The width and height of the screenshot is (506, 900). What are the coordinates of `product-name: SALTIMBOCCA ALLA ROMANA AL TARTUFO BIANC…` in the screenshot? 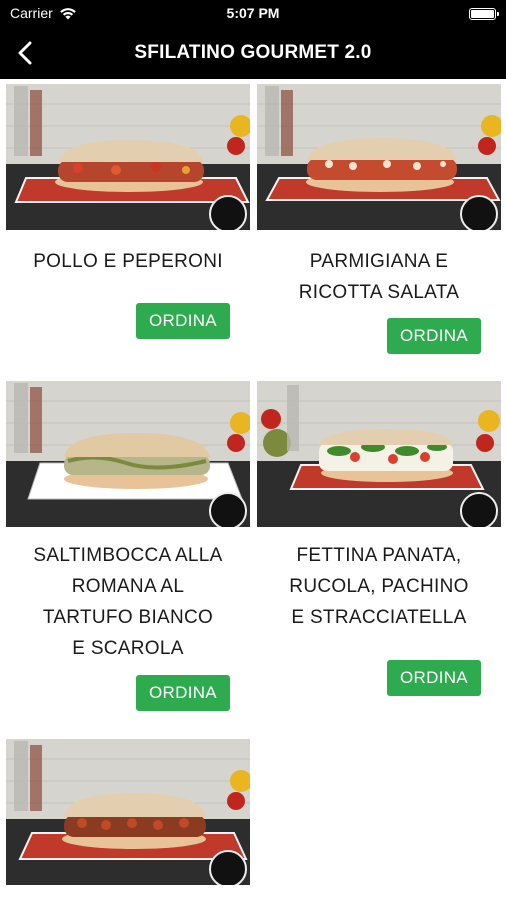 It's located at (128, 602).